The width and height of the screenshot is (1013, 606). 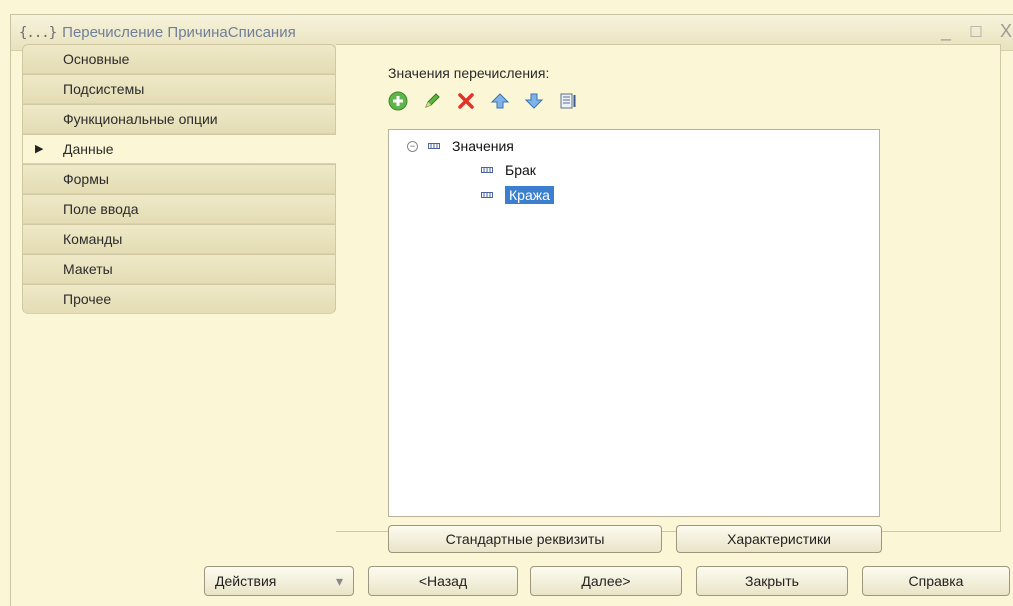 I want to click on tree-item-brak: Брак, so click(x=508, y=170).